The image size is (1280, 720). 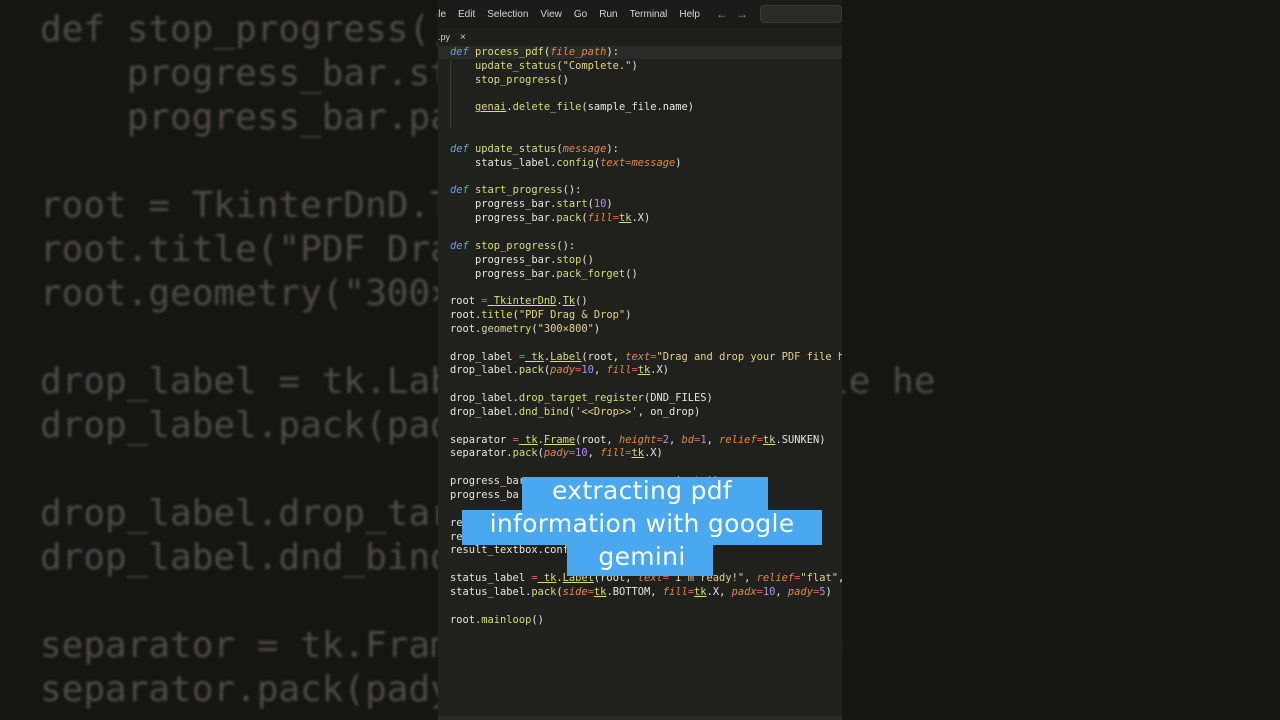 I want to click on code-token: (sample_file.name), so click(x=638, y=107).